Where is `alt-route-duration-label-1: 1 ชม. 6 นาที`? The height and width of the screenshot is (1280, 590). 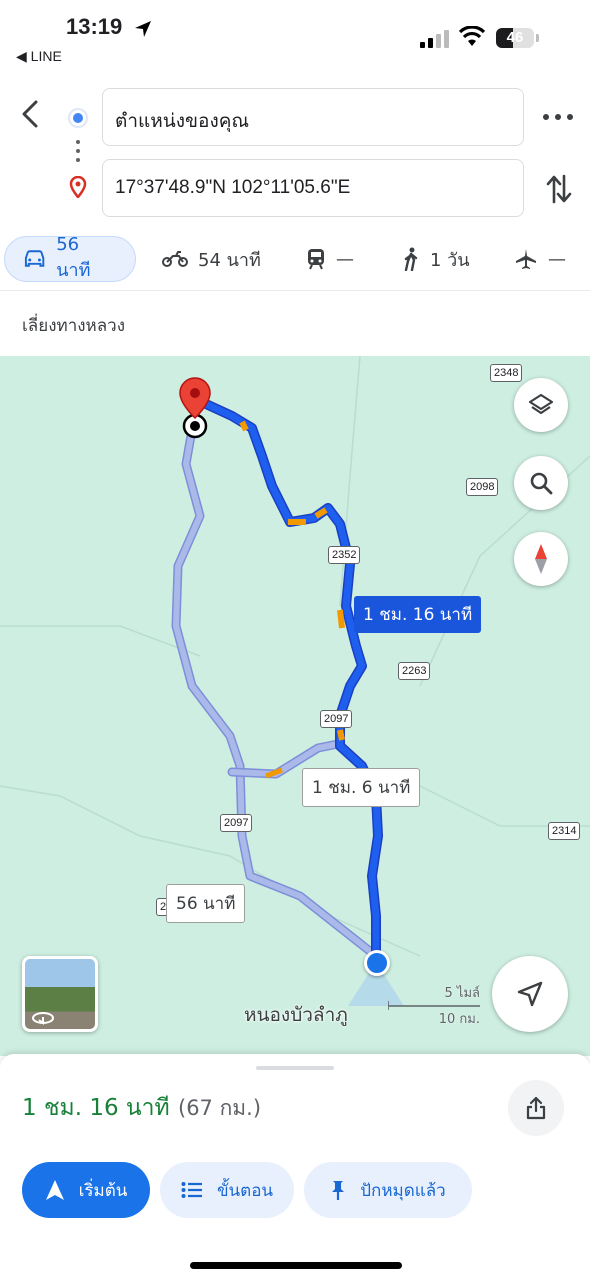 alt-route-duration-label-1: 1 ชม. 6 นาที is located at coordinates (361, 787).